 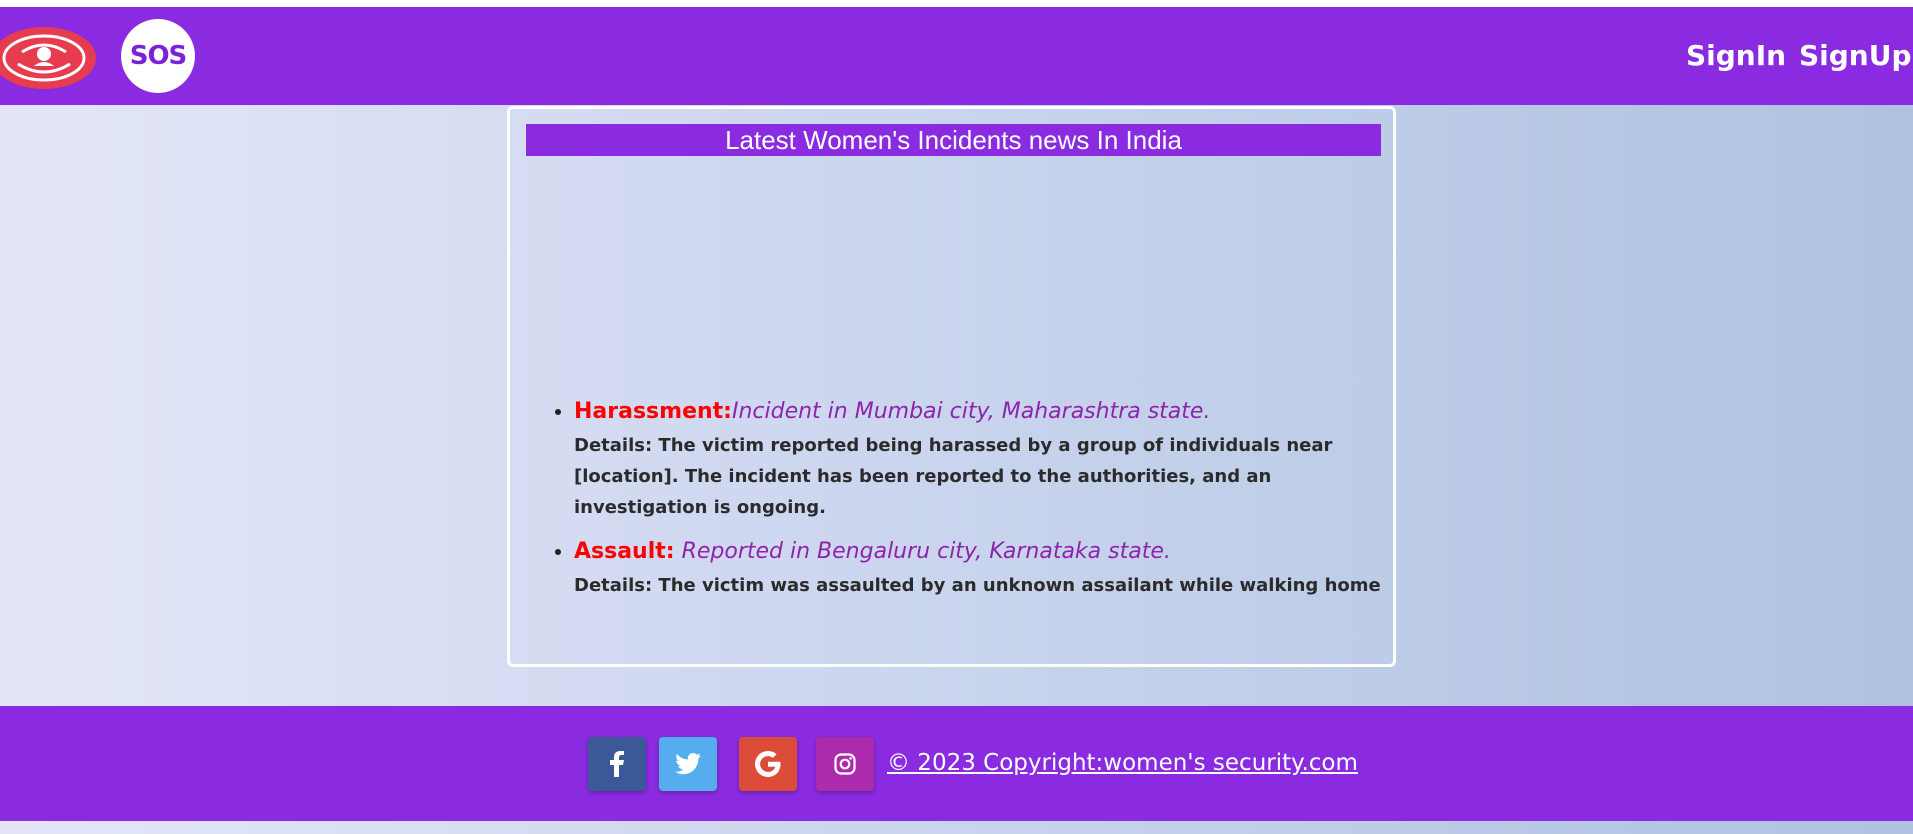 I want to click on instagram-button, so click(x=845, y=764).